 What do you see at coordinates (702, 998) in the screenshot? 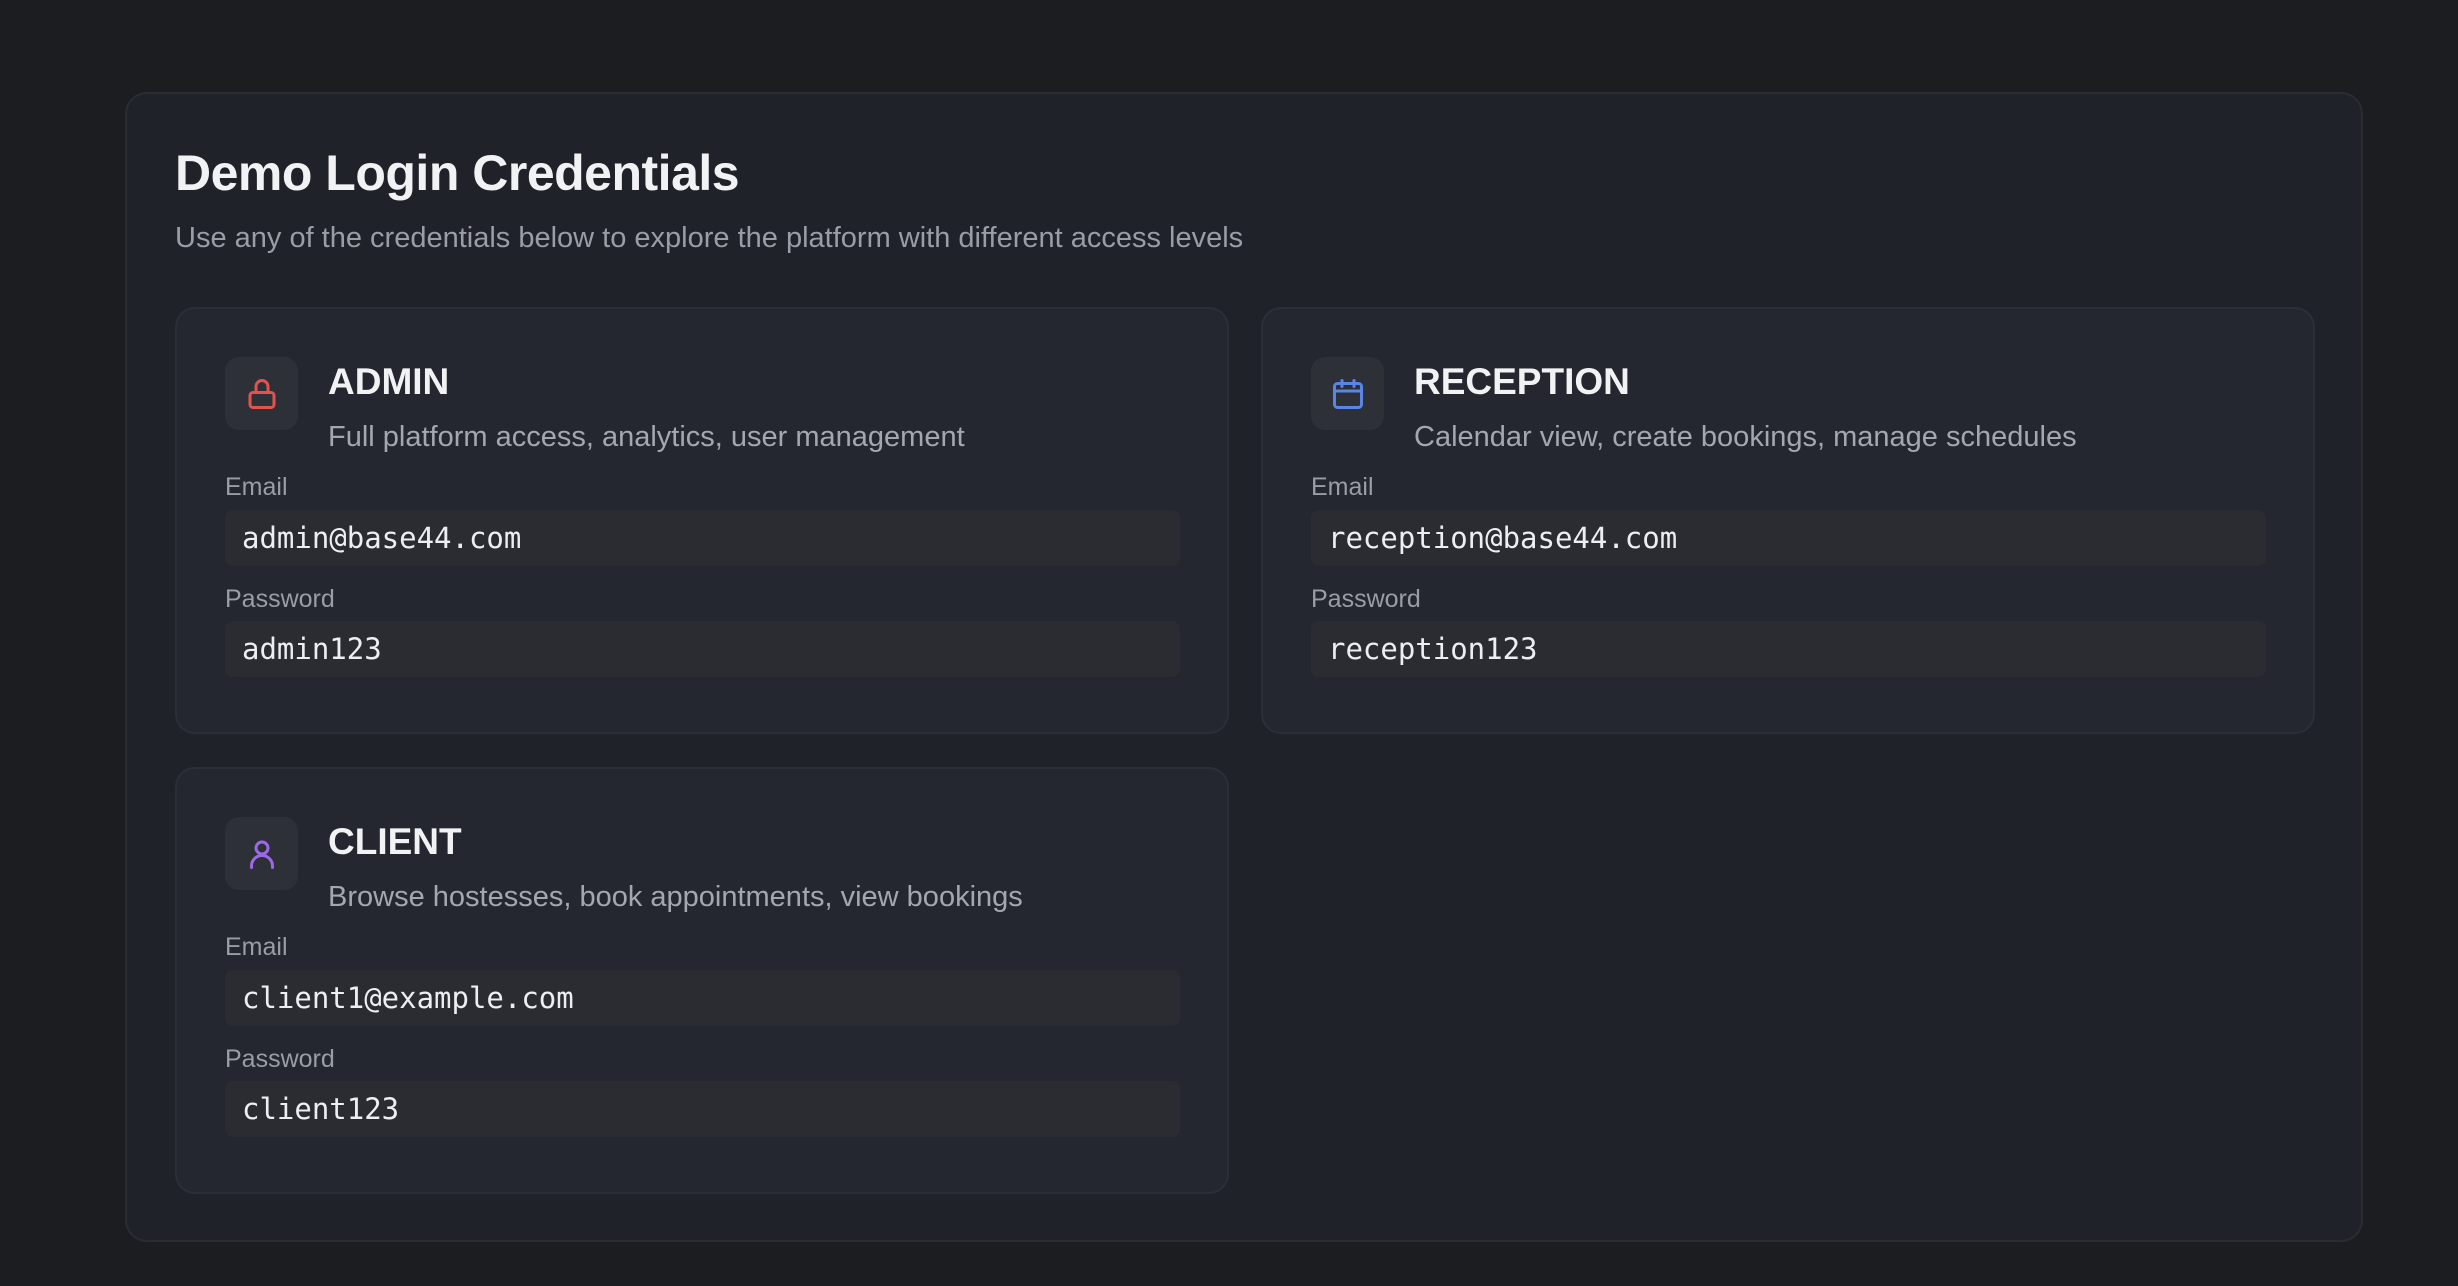
I see `email-field: client1@example.com` at bounding box center [702, 998].